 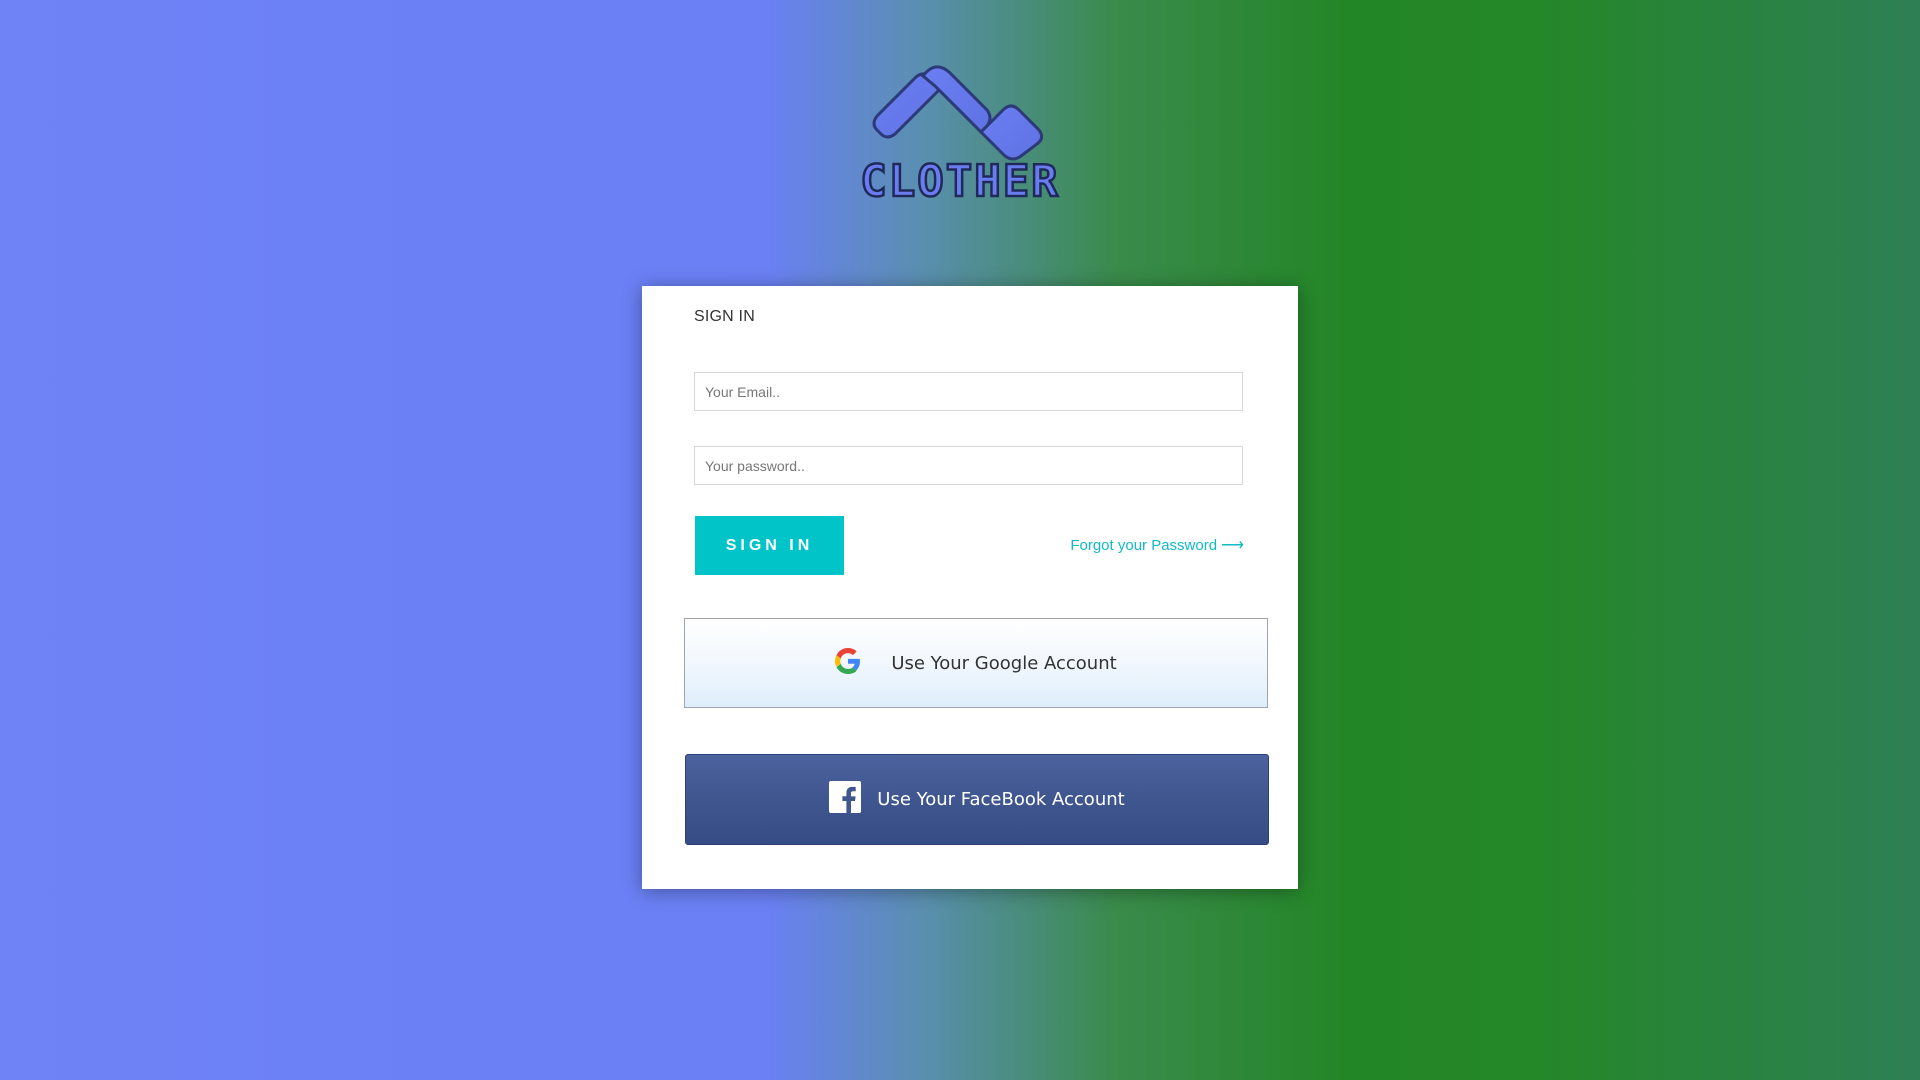 I want to click on email-field, so click(x=968, y=391).